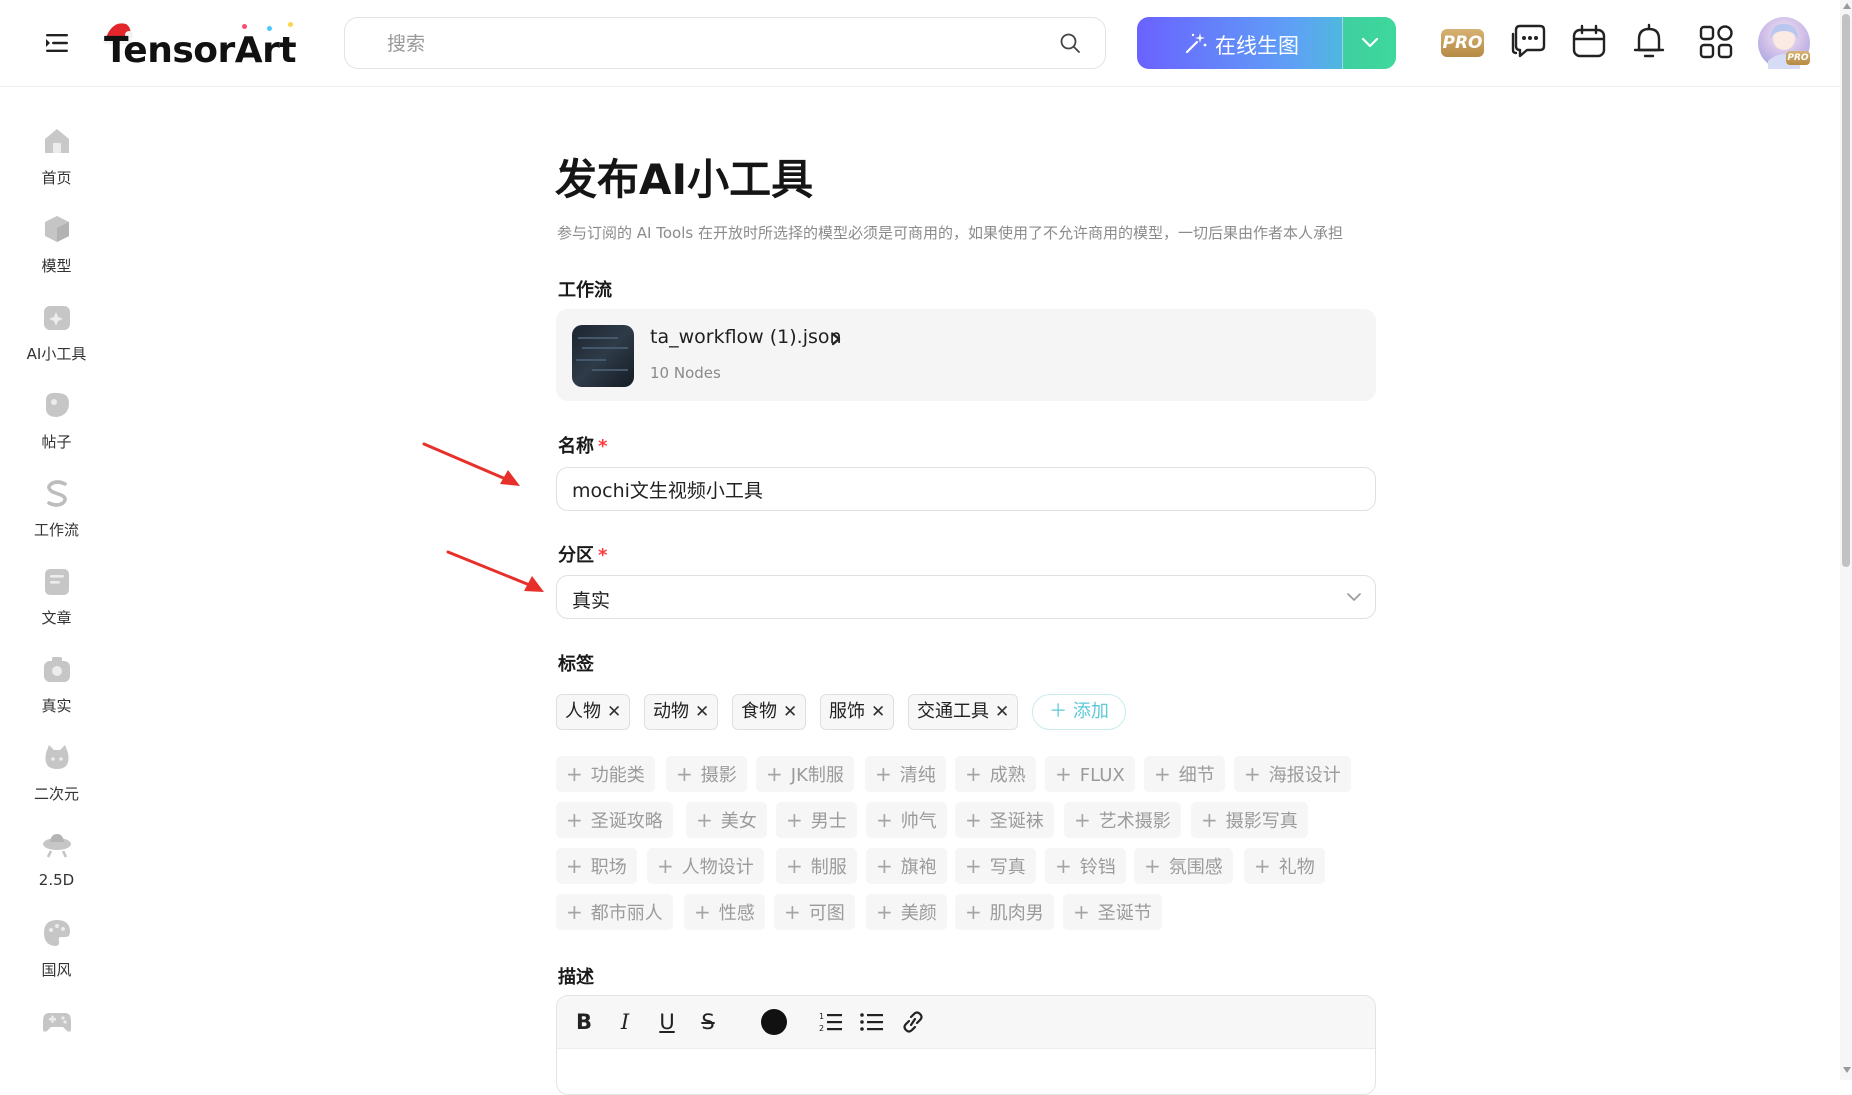  Describe the element at coordinates (1261, 821) in the screenshot. I see `suggested-tag-label: 摄影写真` at that location.